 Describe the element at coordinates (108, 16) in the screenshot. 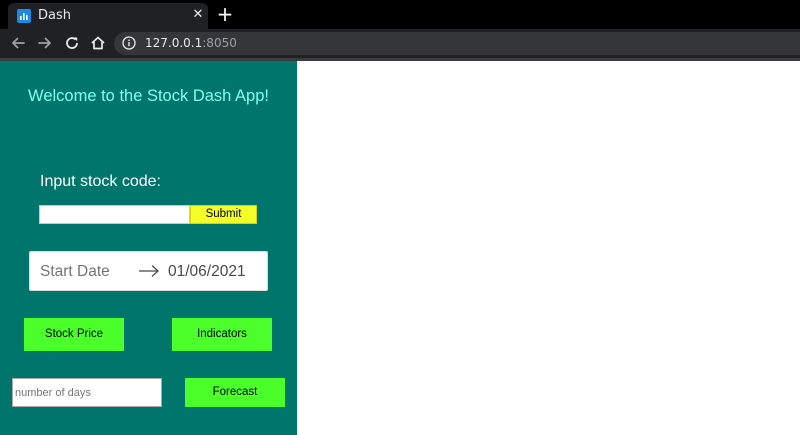

I see `browser-tab: Dash ✕` at that location.